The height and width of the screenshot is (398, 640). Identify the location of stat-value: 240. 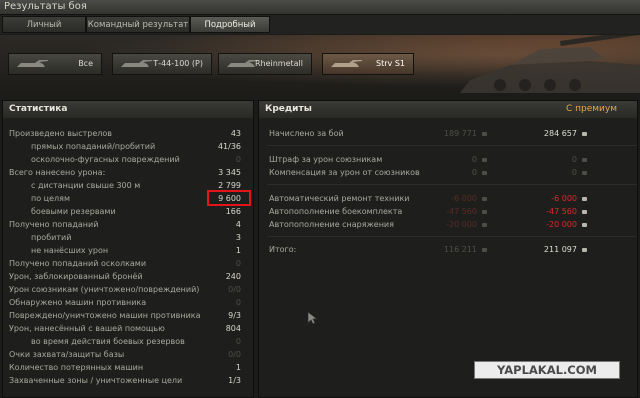
(233, 276).